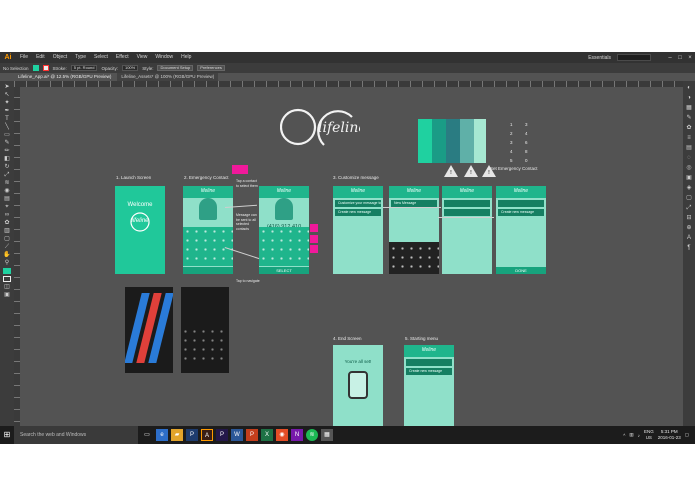 The width and height of the screenshot is (695, 494). What do you see at coordinates (237, 435) in the screenshot?
I see `word-icon: W` at bounding box center [237, 435].